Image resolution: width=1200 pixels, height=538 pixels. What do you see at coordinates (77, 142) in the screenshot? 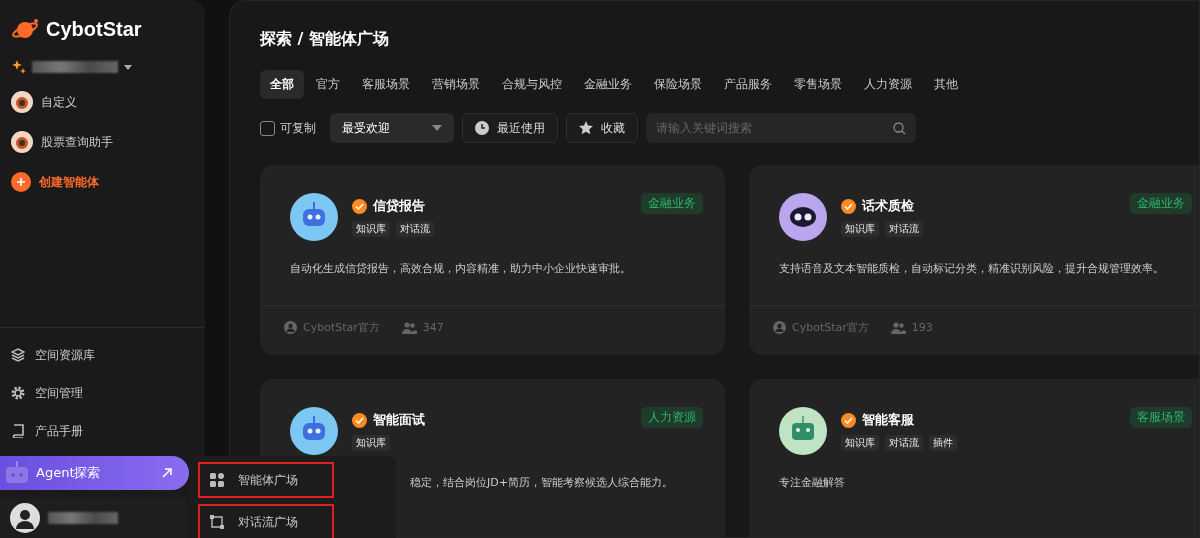
I see `agent-name: 股票查询助手` at bounding box center [77, 142].